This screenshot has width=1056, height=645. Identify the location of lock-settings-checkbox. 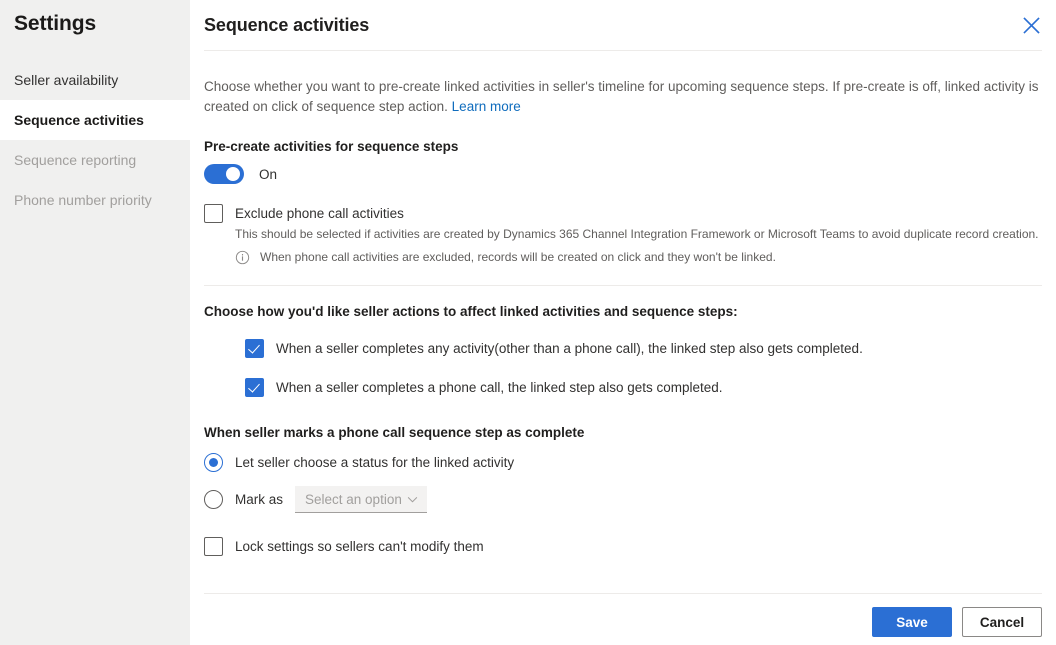
(213, 546).